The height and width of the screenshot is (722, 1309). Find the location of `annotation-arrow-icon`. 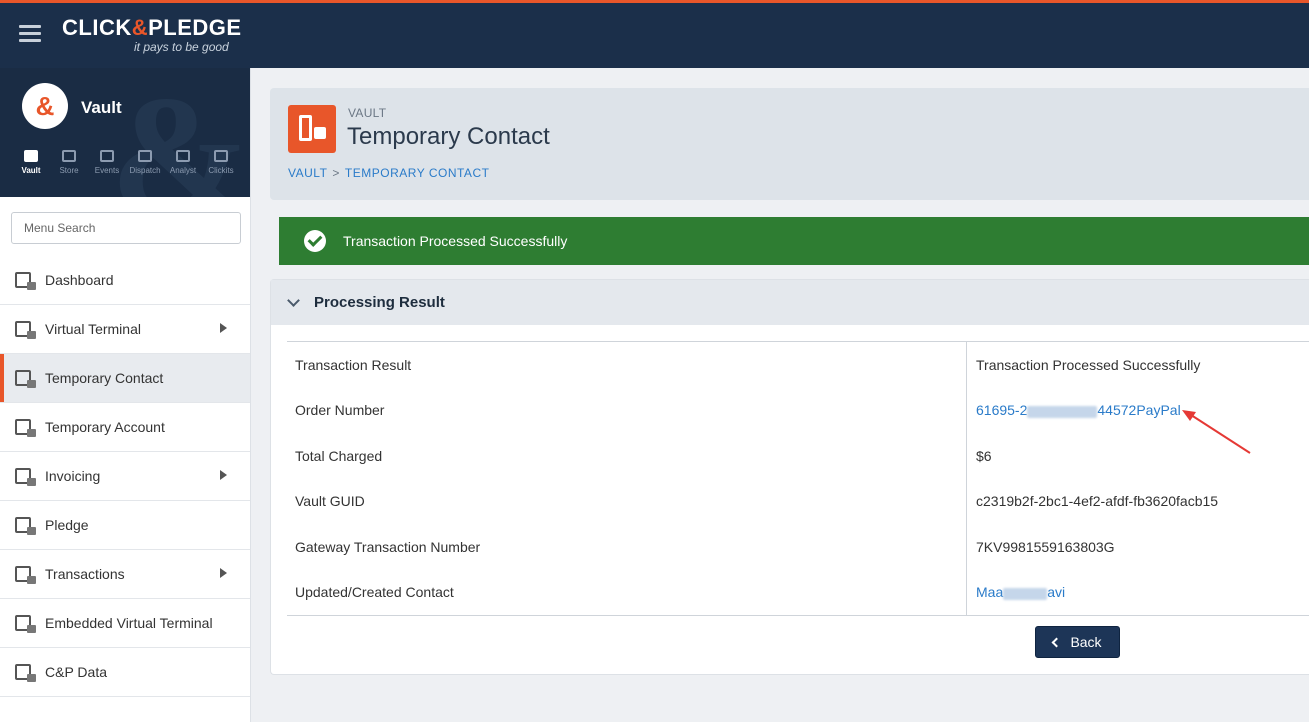

annotation-arrow-icon is located at coordinates (1216, 432).